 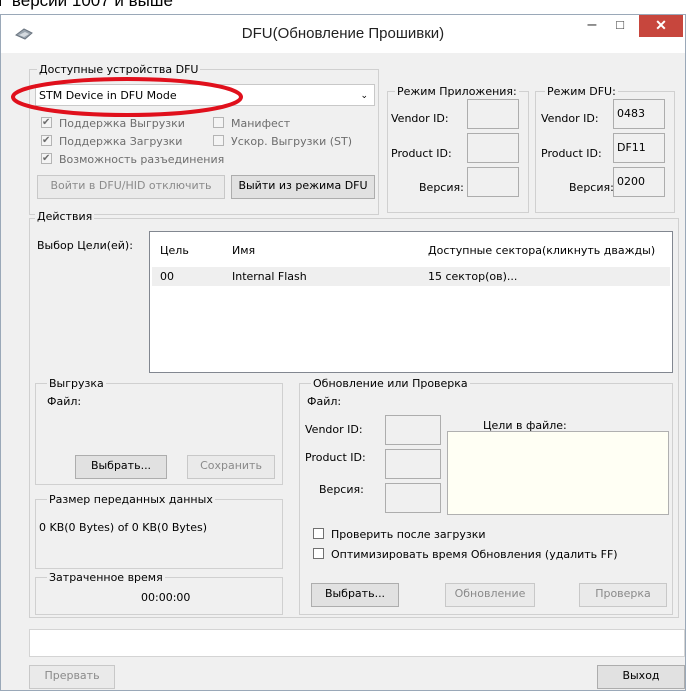 What do you see at coordinates (639, 182) in the screenshot?
I see `dfu-version-field: 0200` at bounding box center [639, 182].